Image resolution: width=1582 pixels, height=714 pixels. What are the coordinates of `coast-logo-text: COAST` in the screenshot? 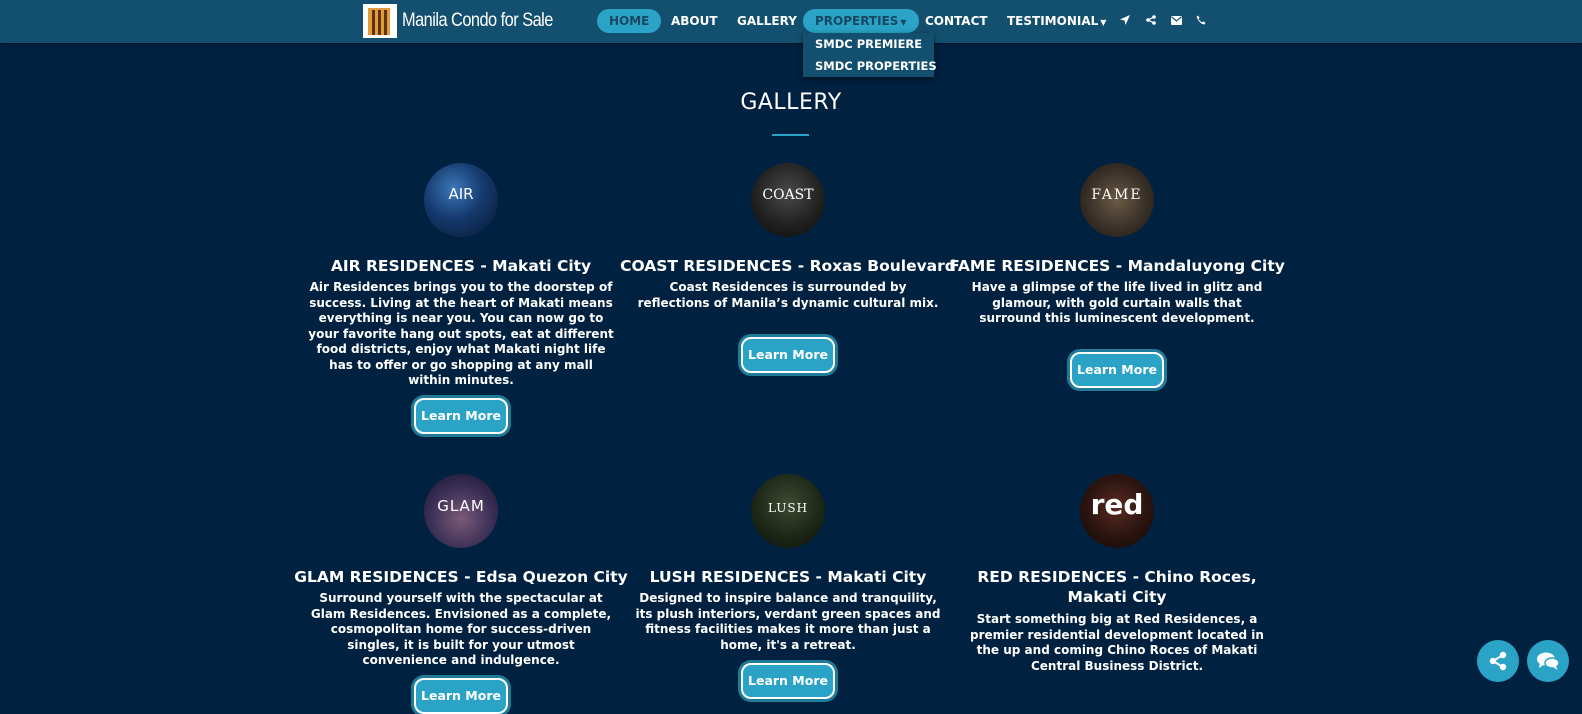 It's located at (788, 195).